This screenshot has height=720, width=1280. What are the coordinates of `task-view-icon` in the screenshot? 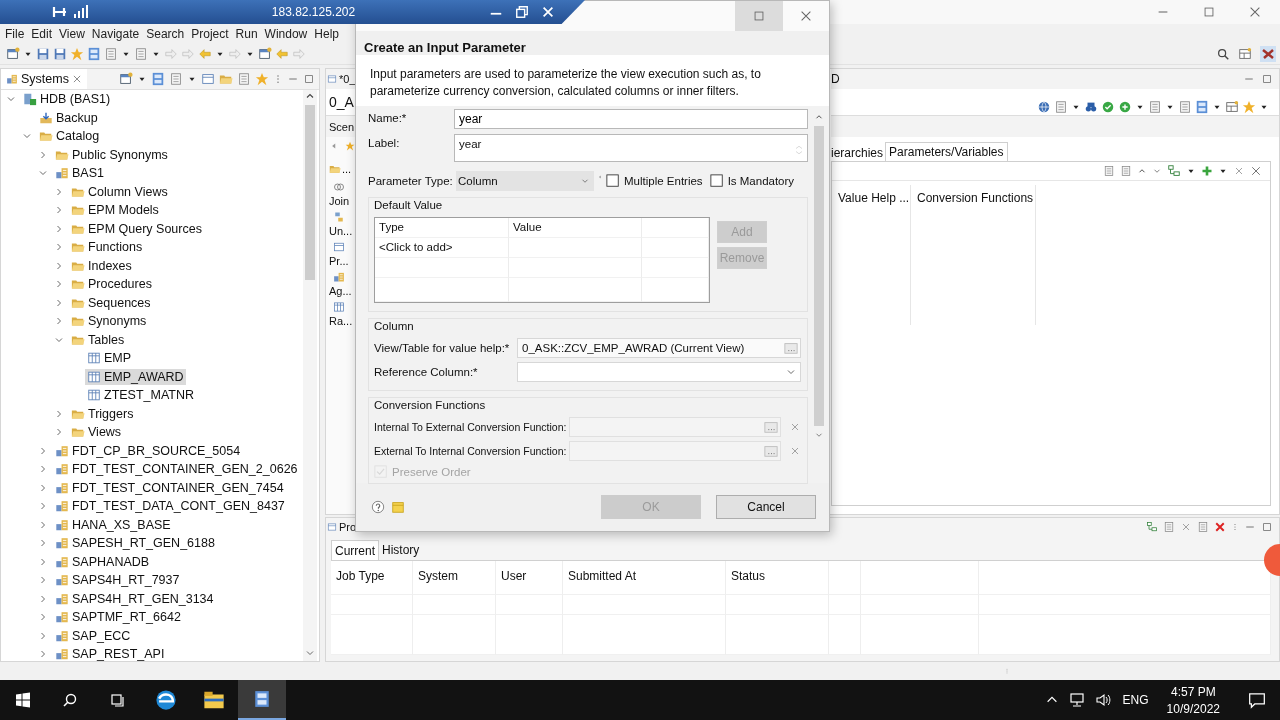 It's located at (118, 700).